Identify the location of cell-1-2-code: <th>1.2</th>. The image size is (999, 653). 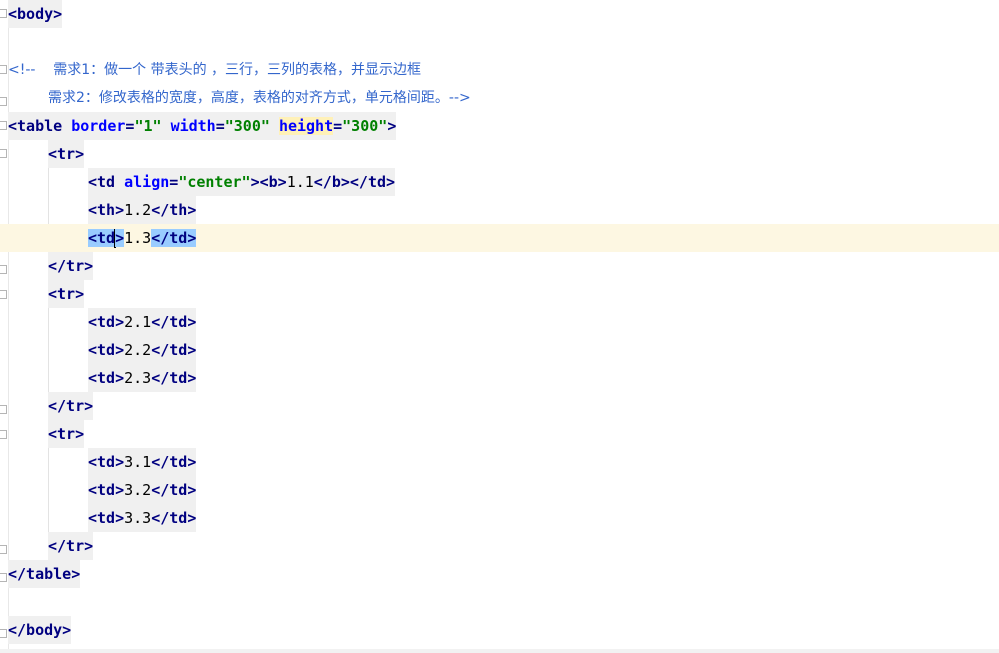
(142, 210).